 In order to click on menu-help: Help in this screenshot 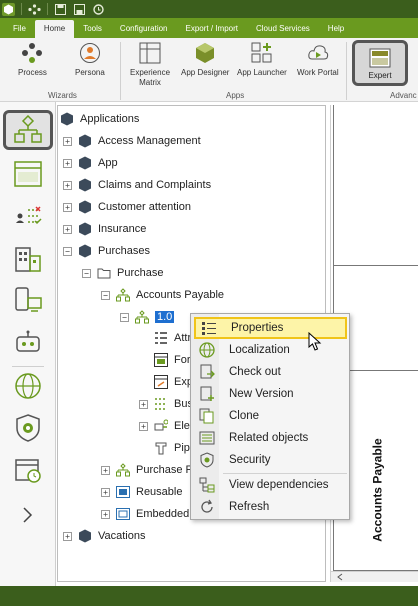, I will do `click(336, 29)`.